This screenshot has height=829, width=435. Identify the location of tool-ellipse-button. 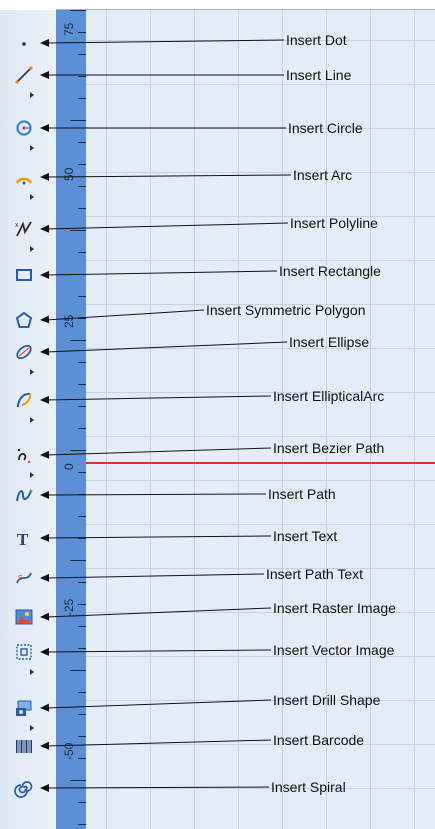
(24, 352).